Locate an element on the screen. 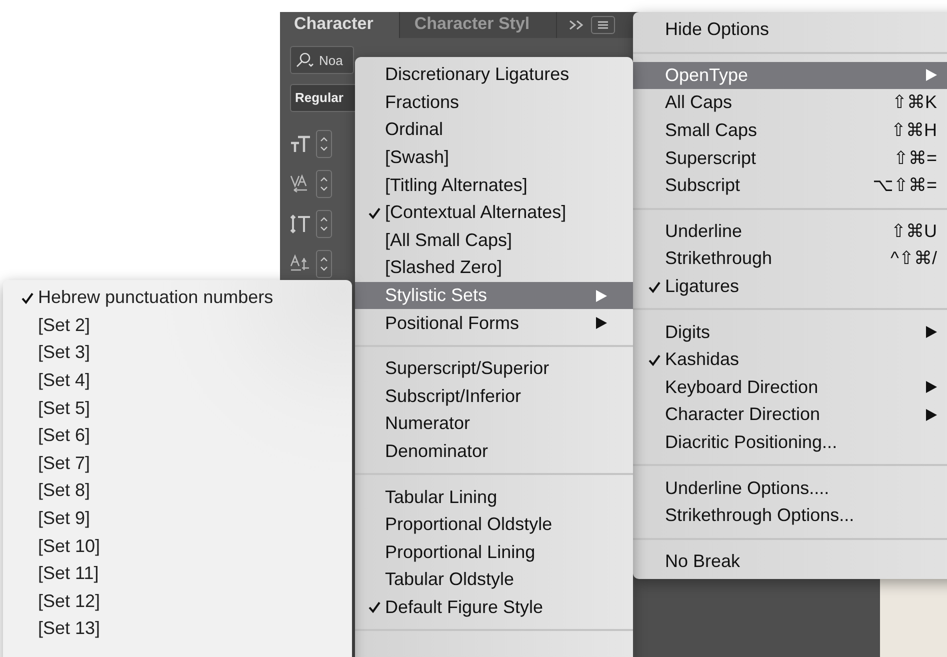  menu-item: Hide Options is located at coordinates (790, 30).